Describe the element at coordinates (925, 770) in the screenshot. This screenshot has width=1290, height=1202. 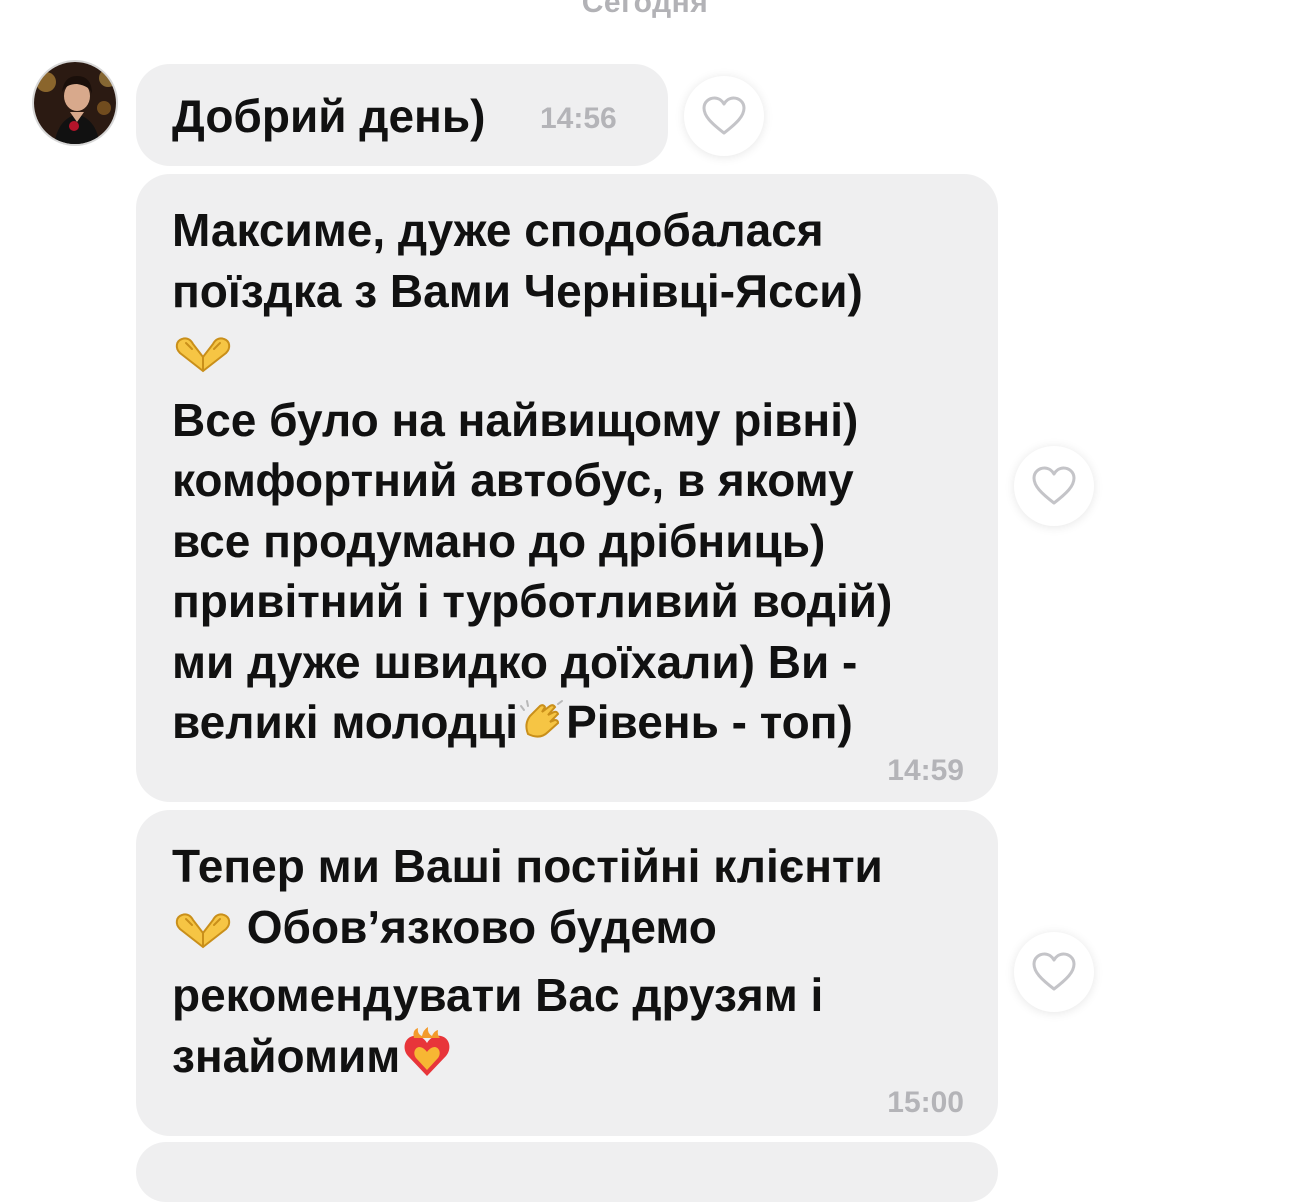
I see `message-time: 14:59` at that location.